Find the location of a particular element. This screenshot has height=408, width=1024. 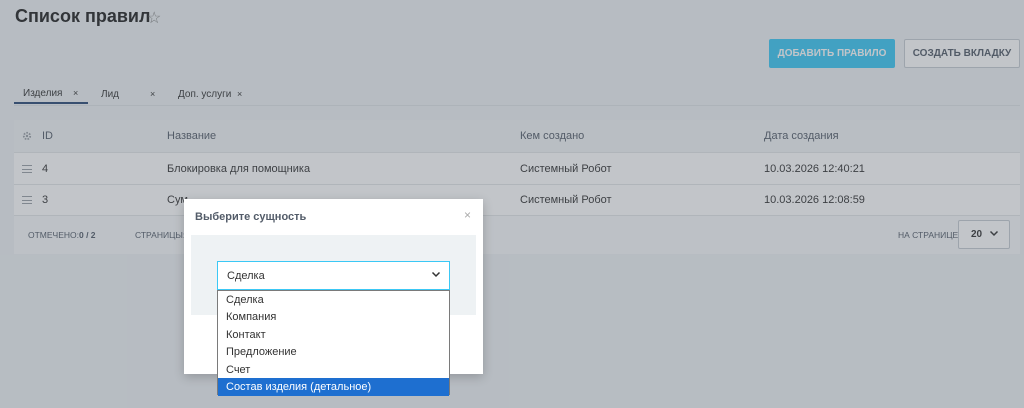

option-product-composition: Состав изделия (детальное) is located at coordinates (333, 387).